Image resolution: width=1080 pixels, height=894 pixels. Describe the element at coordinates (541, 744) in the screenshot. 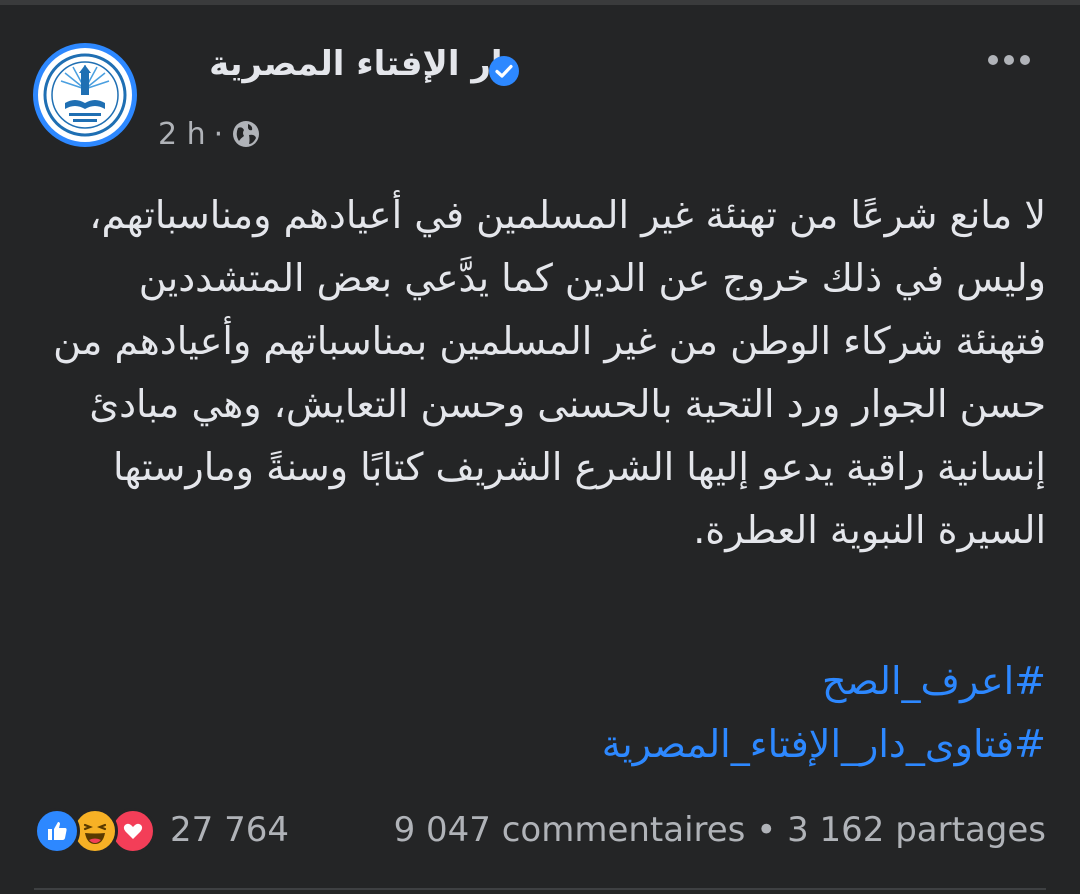

I see `hashtag-link: #فتاوى_دار_الإفتاء_المصرية` at that location.